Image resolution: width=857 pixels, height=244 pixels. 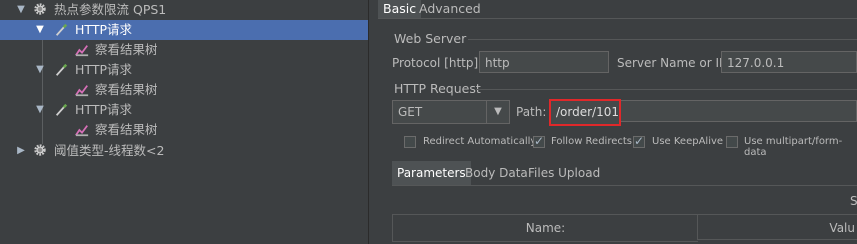 What do you see at coordinates (585, 112) in the screenshot?
I see `path-input: /order/101` at bounding box center [585, 112].